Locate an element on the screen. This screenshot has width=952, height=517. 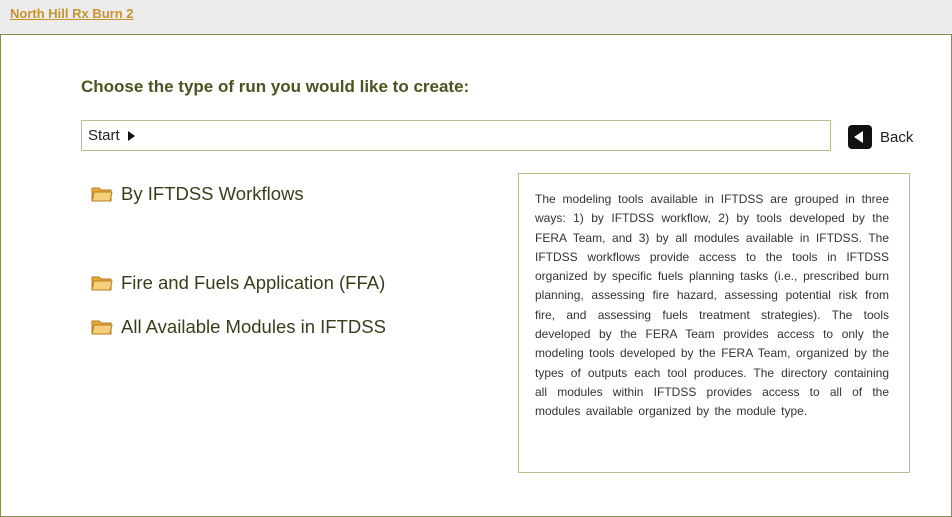
breadcrumb: Start is located at coordinates (456, 135).